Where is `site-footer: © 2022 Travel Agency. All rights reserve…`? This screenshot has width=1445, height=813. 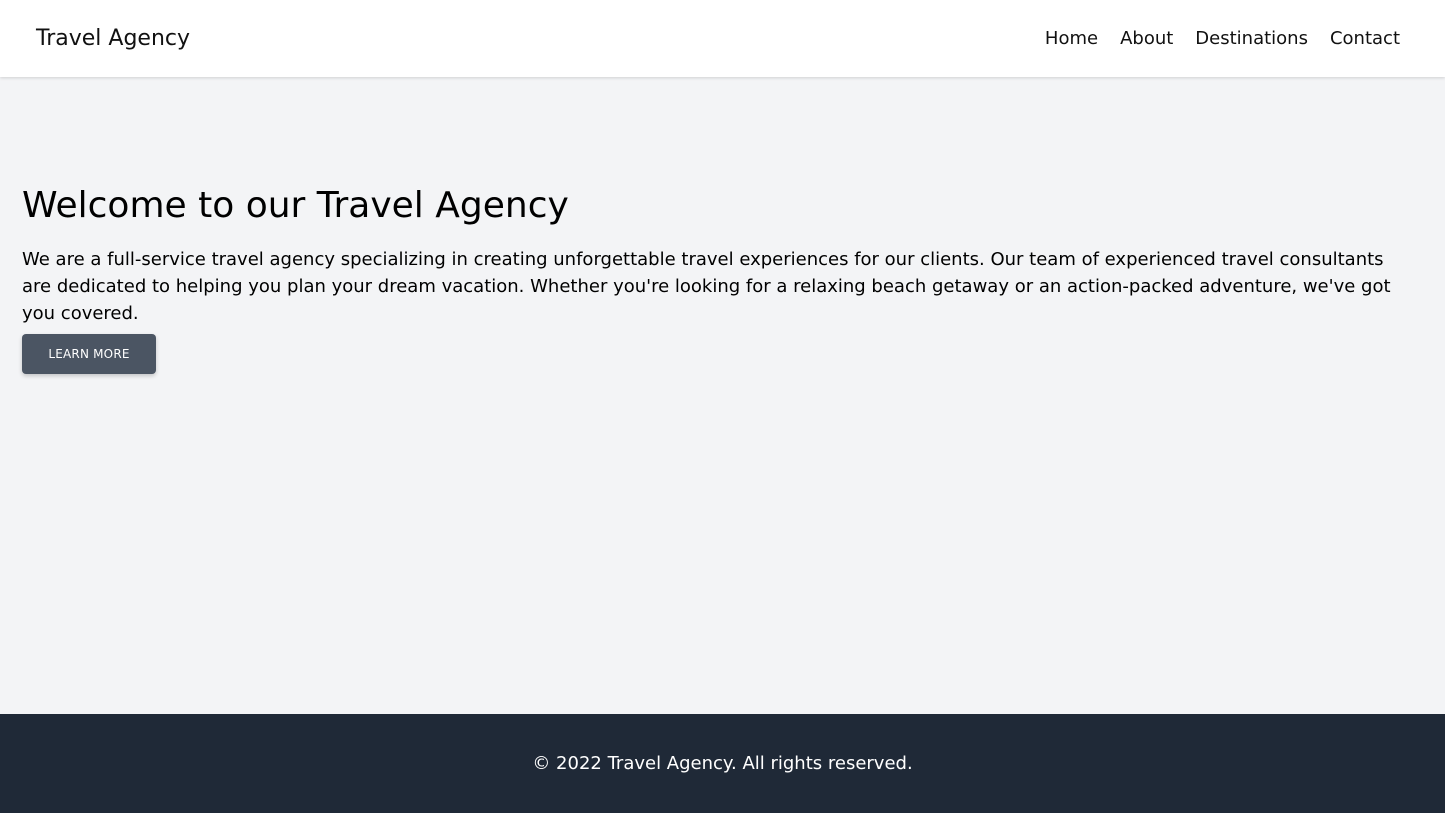 site-footer: © 2022 Travel Agency. All rights reserve… is located at coordinates (722, 763).